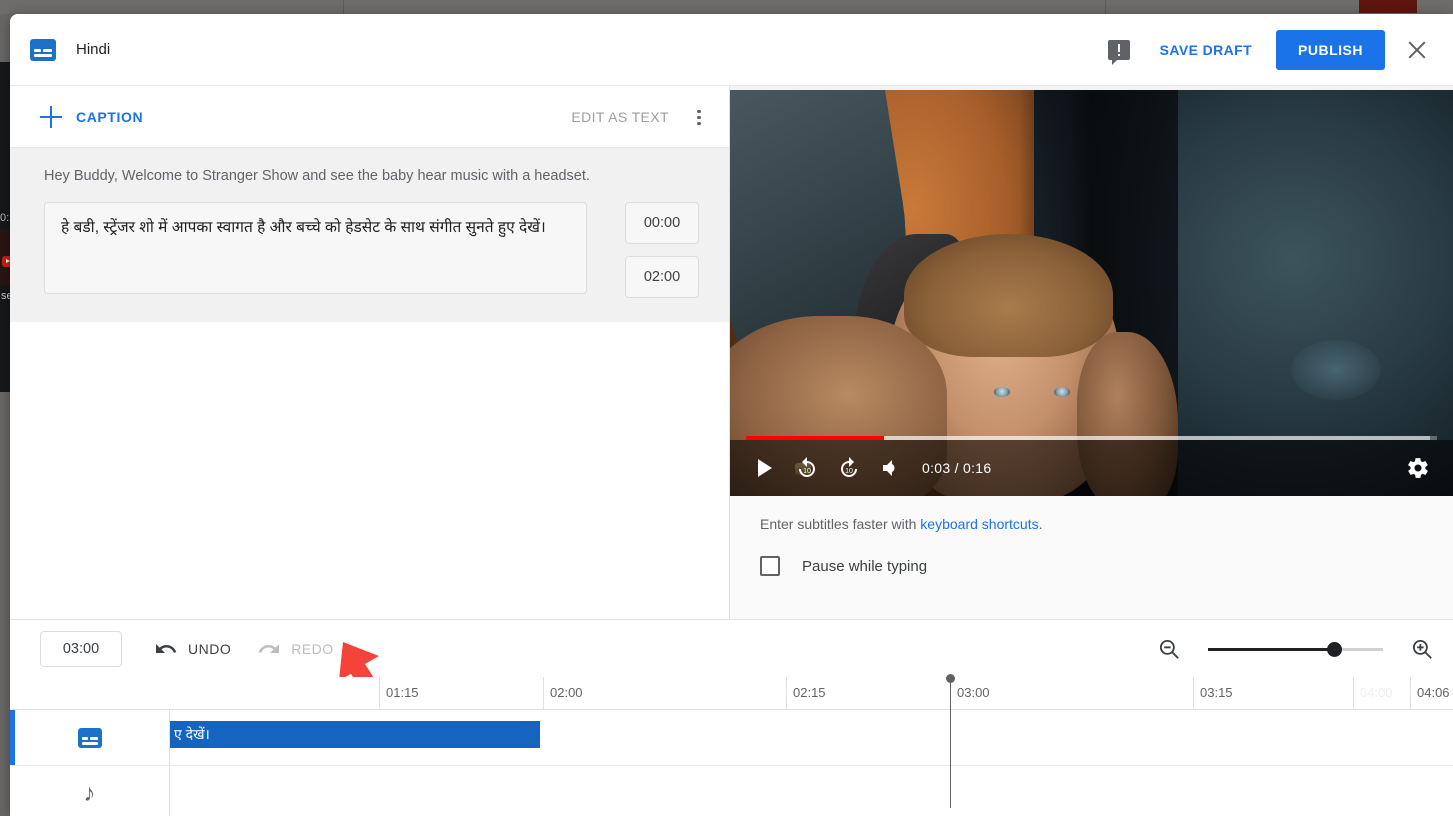  I want to click on timeline-tick-label: 02:00, so click(566, 692).